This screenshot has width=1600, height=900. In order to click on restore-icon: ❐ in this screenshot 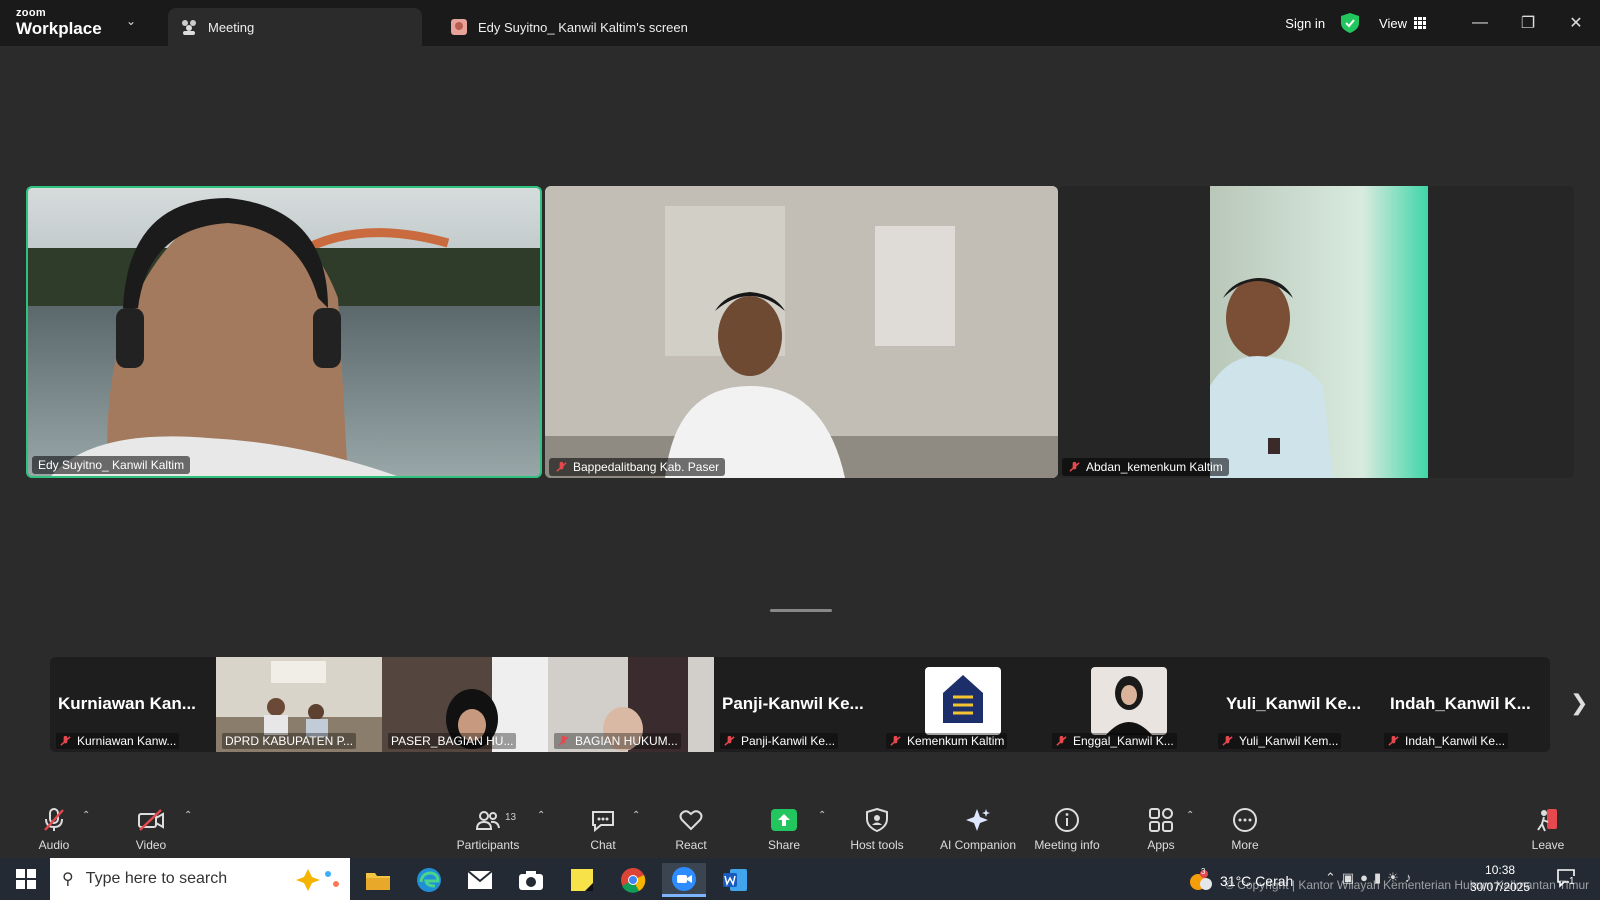, I will do `click(1528, 23)`.